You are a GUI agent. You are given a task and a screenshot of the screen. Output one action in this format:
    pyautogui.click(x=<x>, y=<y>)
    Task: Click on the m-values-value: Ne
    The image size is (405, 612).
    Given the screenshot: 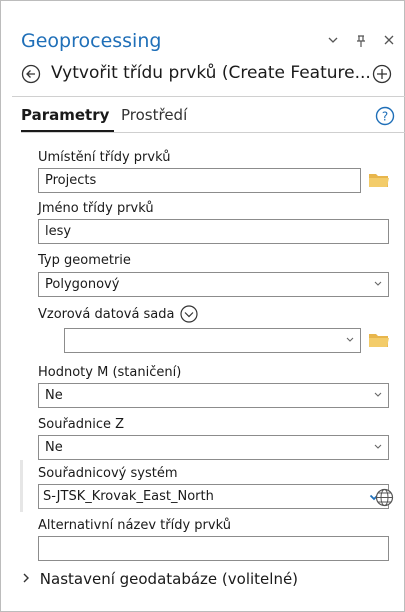 What is the action you would take?
    pyautogui.click(x=54, y=395)
    